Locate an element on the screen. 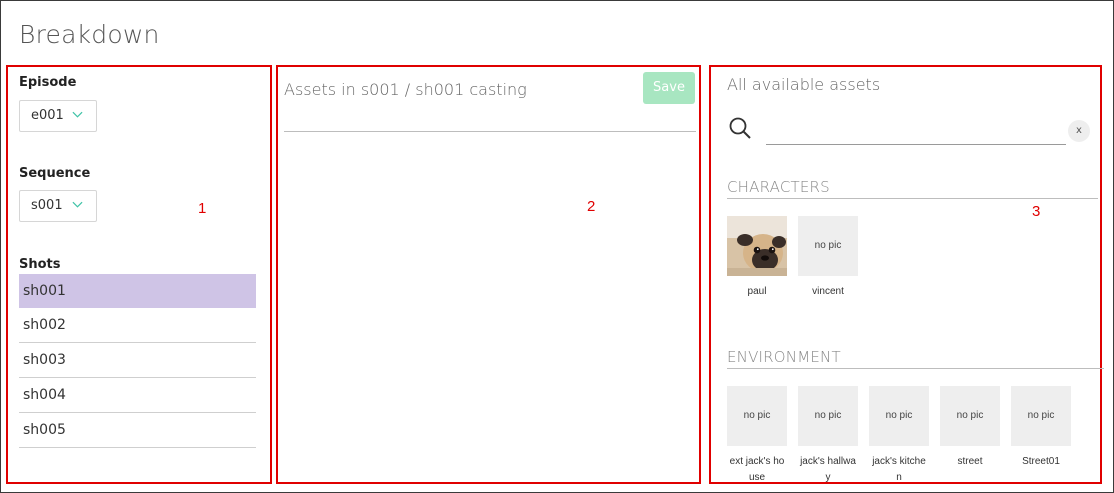 This screenshot has height=493, width=1114. shot-item-sh003: sh003 is located at coordinates (137, 360).